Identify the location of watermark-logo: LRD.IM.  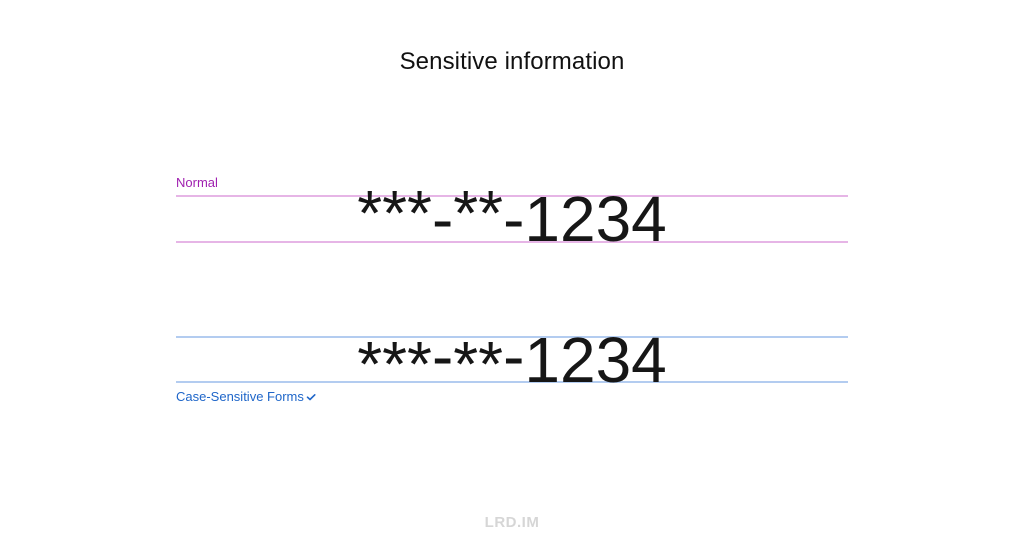
(512, 522).